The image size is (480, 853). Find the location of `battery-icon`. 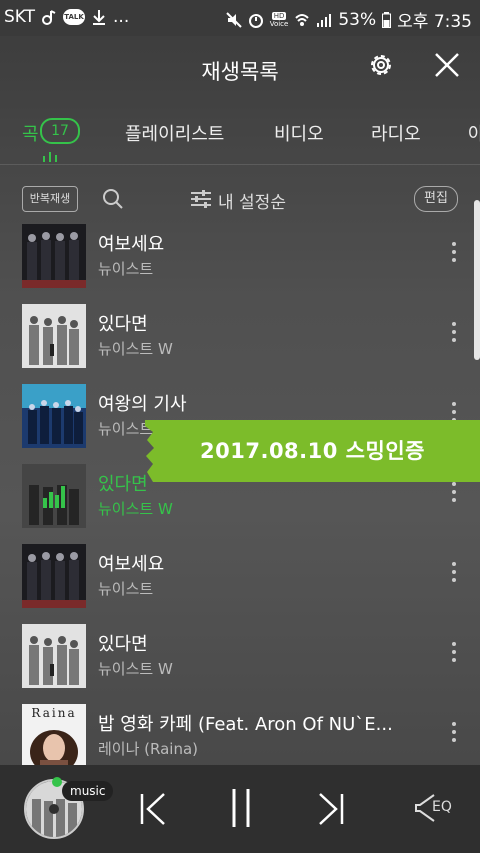

battery-icon is located at coordinates (387, 19).